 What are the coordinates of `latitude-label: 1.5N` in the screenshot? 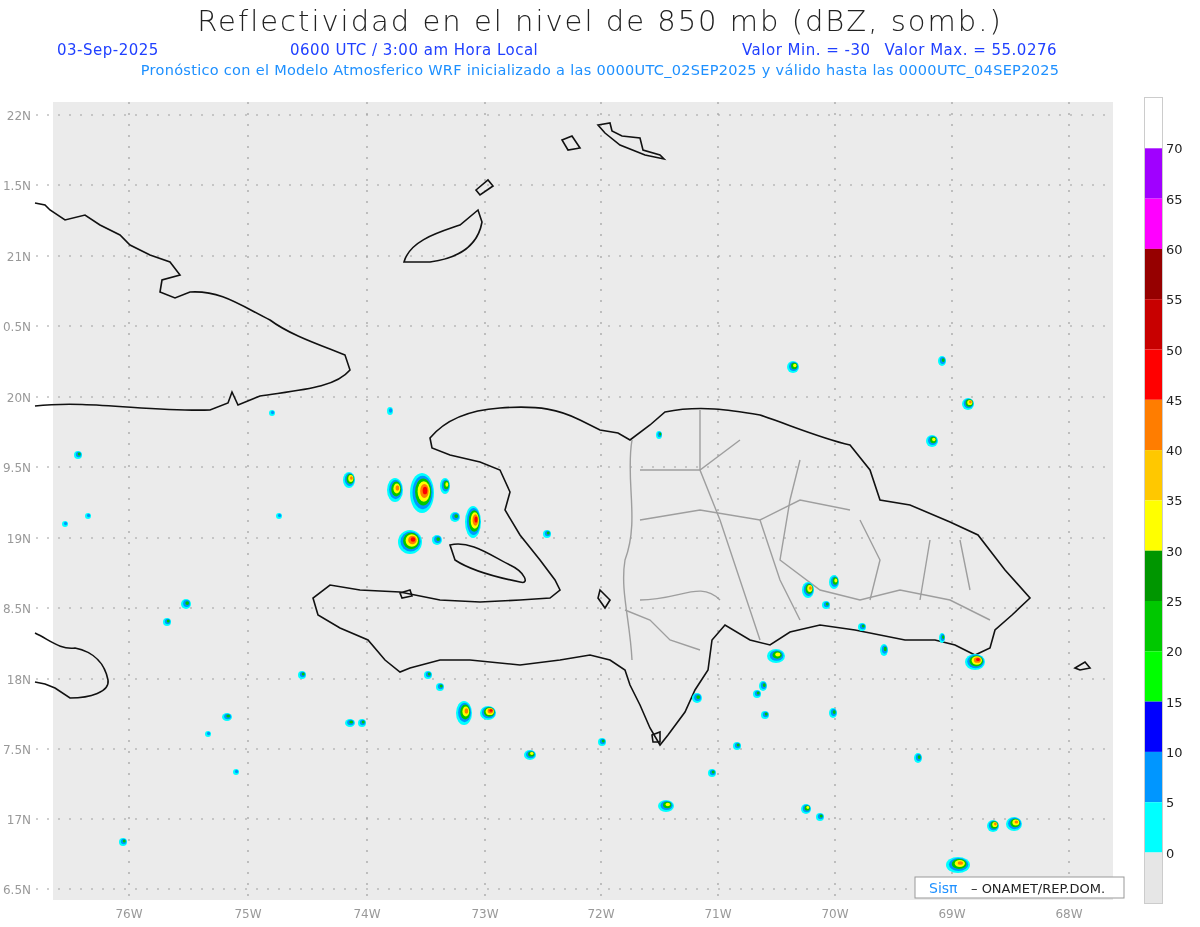 It's located at (16, 186).